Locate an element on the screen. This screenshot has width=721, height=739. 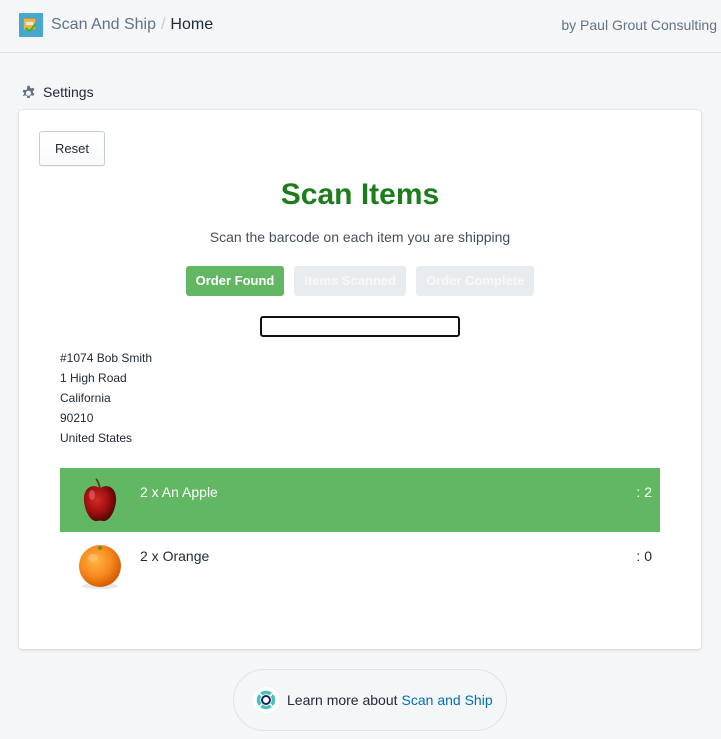
apple-image is located at coordinates (100, 500).